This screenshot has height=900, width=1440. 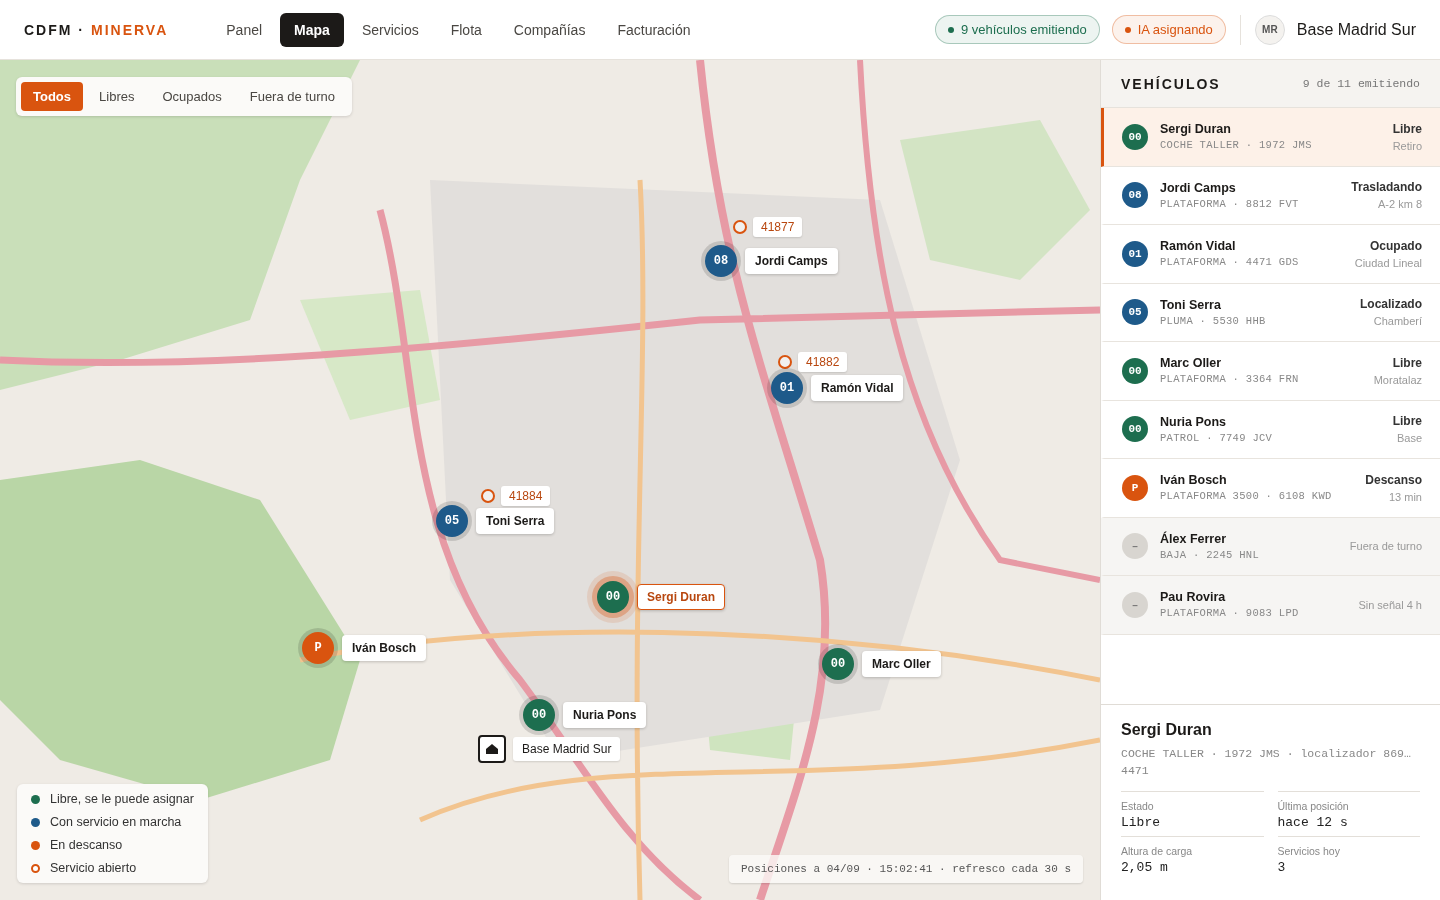 What do you see at coordinates (1270, 371) in the screenshot?
I see `vehicle-row: 00 Marc Oller PLATAFORMA · 3364 FRN Libre Moratalaz` at bounding box center [1270, 371].